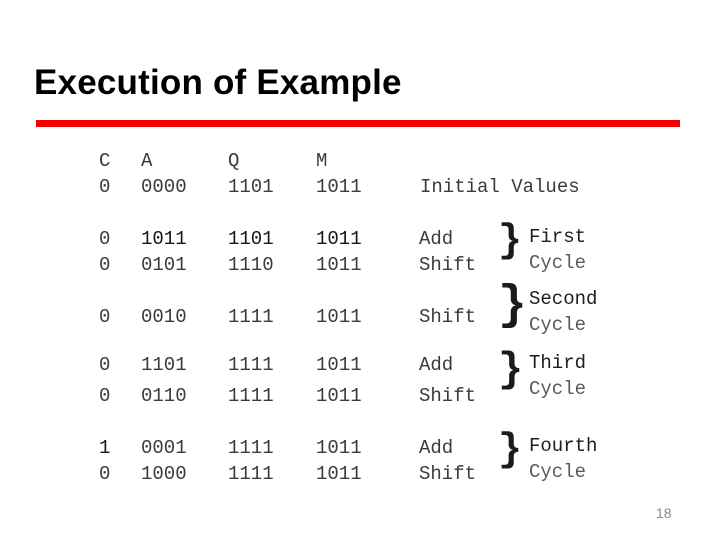  I want to click on cycle-label: Second Cycle, so click(563, 312).